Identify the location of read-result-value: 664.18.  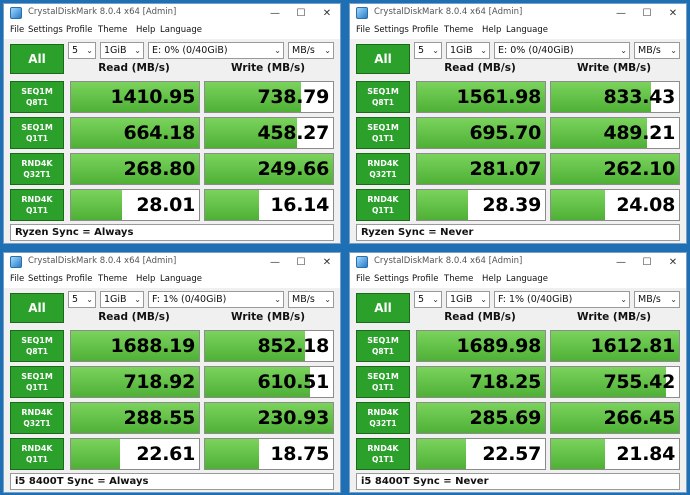
(159, 133).